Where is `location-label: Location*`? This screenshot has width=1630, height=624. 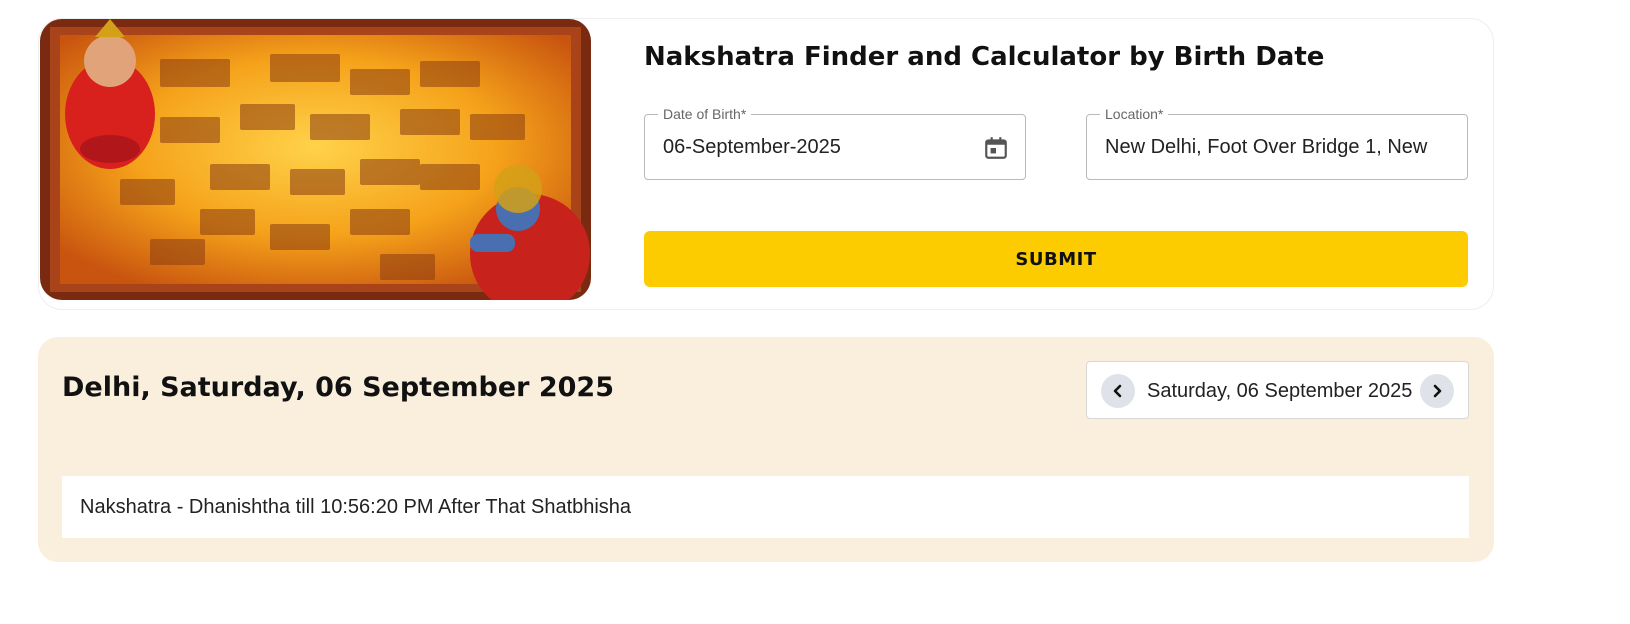 location-label: Location* is located at coordinates (1134, 114).